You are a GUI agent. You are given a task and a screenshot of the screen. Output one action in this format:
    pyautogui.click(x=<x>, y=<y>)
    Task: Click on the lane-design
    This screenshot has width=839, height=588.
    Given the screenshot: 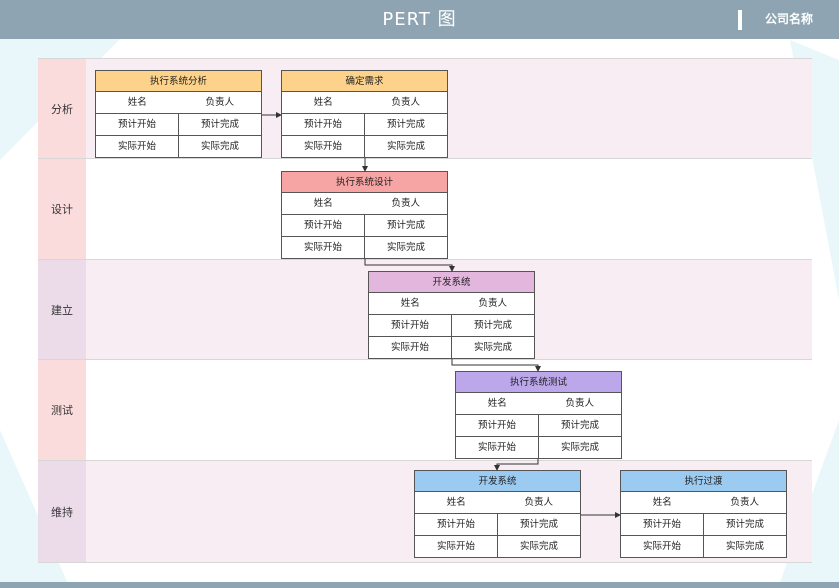 What is the action you would take?
    pyautogui.click(x=449, y=209)
    